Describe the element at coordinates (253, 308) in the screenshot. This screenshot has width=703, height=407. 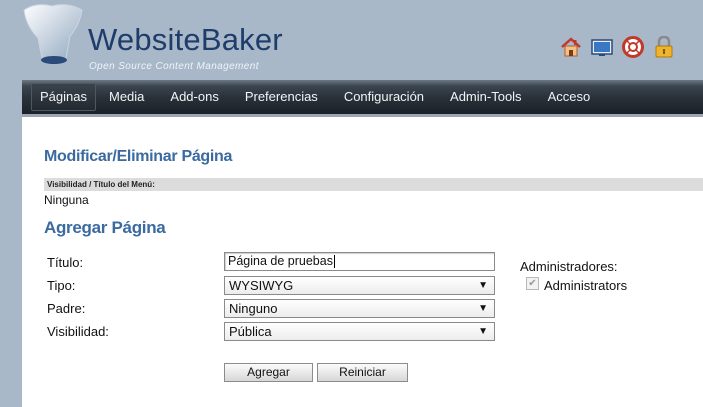
I see `parent-select-value: Ninguno` at that location.